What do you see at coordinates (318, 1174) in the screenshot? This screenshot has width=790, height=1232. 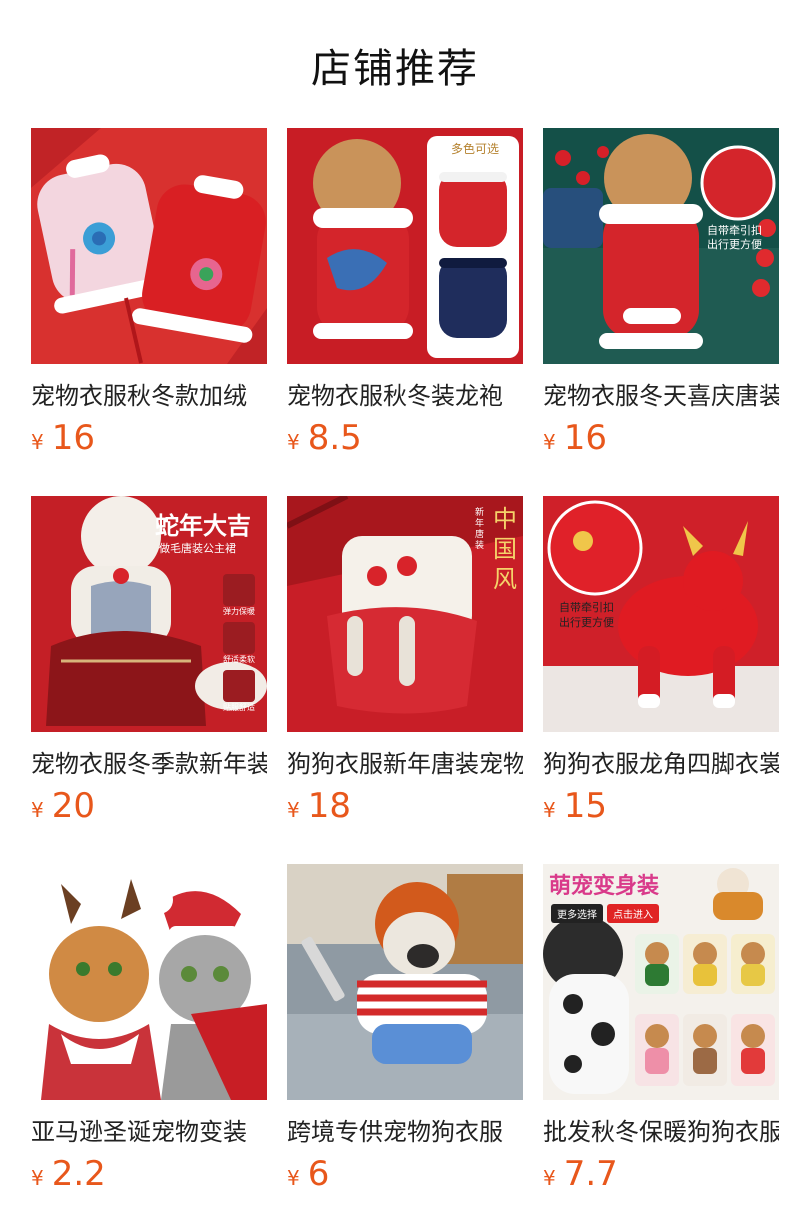 I see `price-value: 6` at bounding box center [318, 1174].